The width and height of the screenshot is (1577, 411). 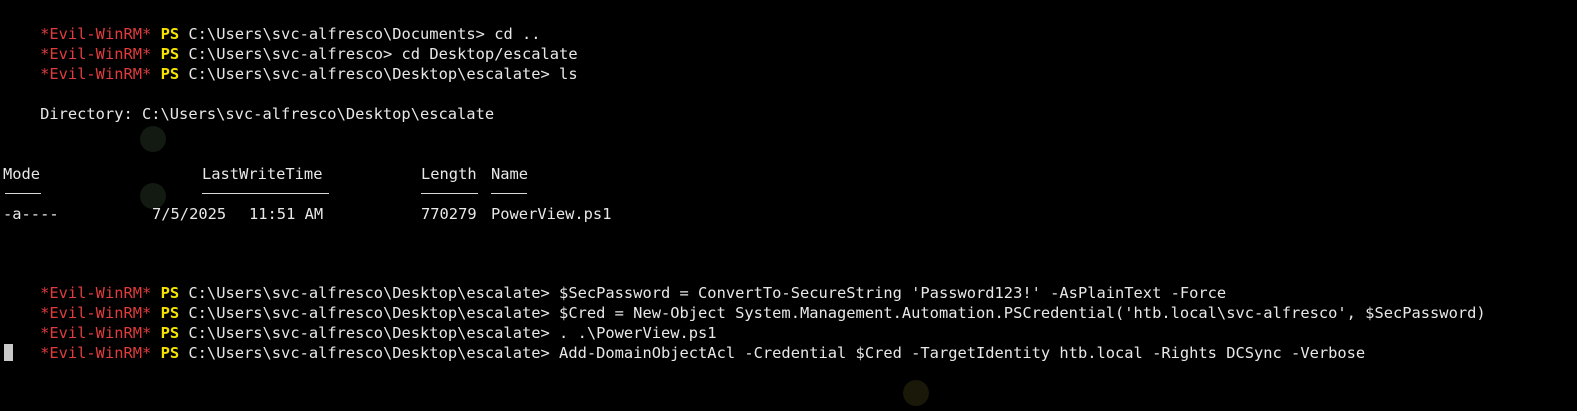 I want to click on column-header-mode: Mode, so click(x=22, y=174).